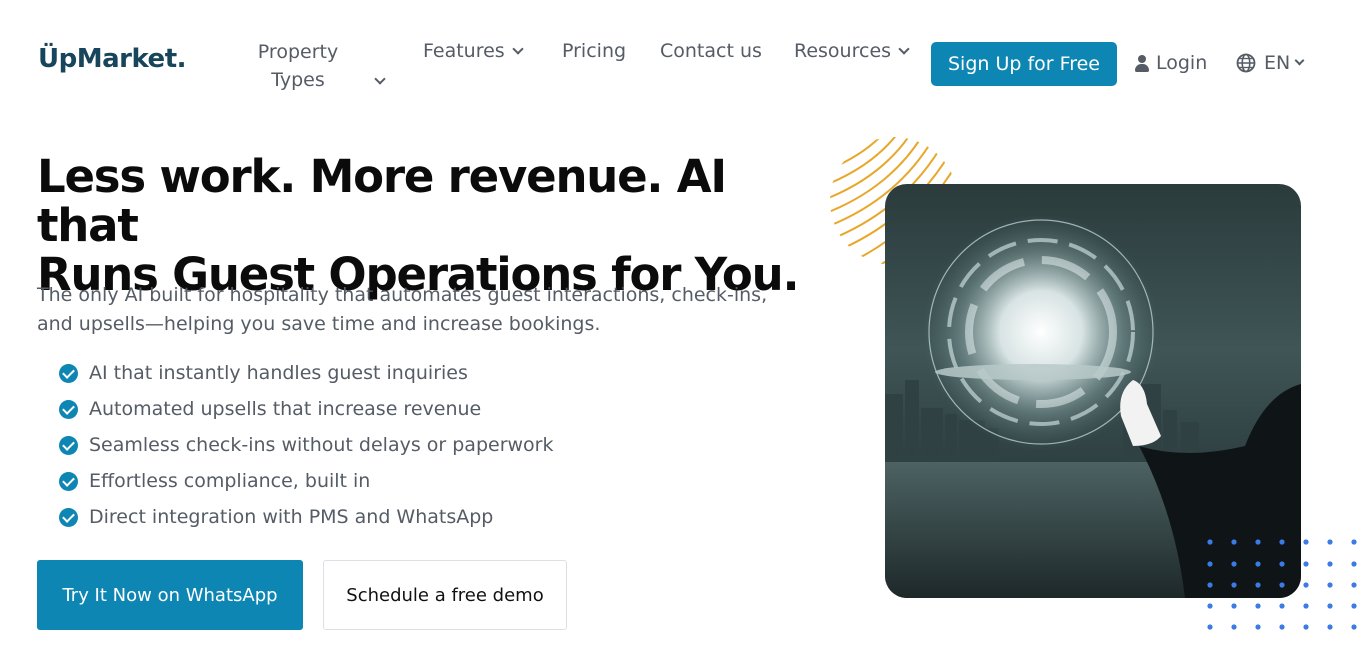 Image resolution: width=1366 pixels, height=651 pixels. I want to click on nav-contact-us: Contact us, so click(711, 51).